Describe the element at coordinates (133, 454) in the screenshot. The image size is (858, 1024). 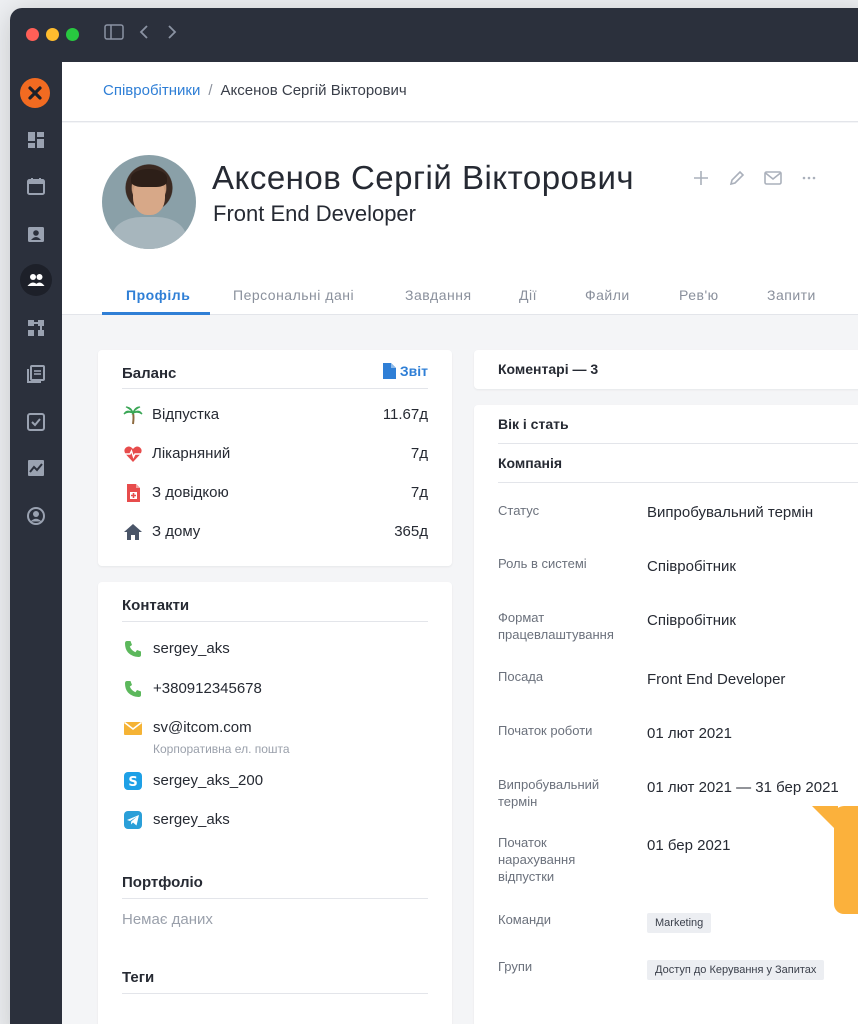
I see `heartbeat-icon` at that location.